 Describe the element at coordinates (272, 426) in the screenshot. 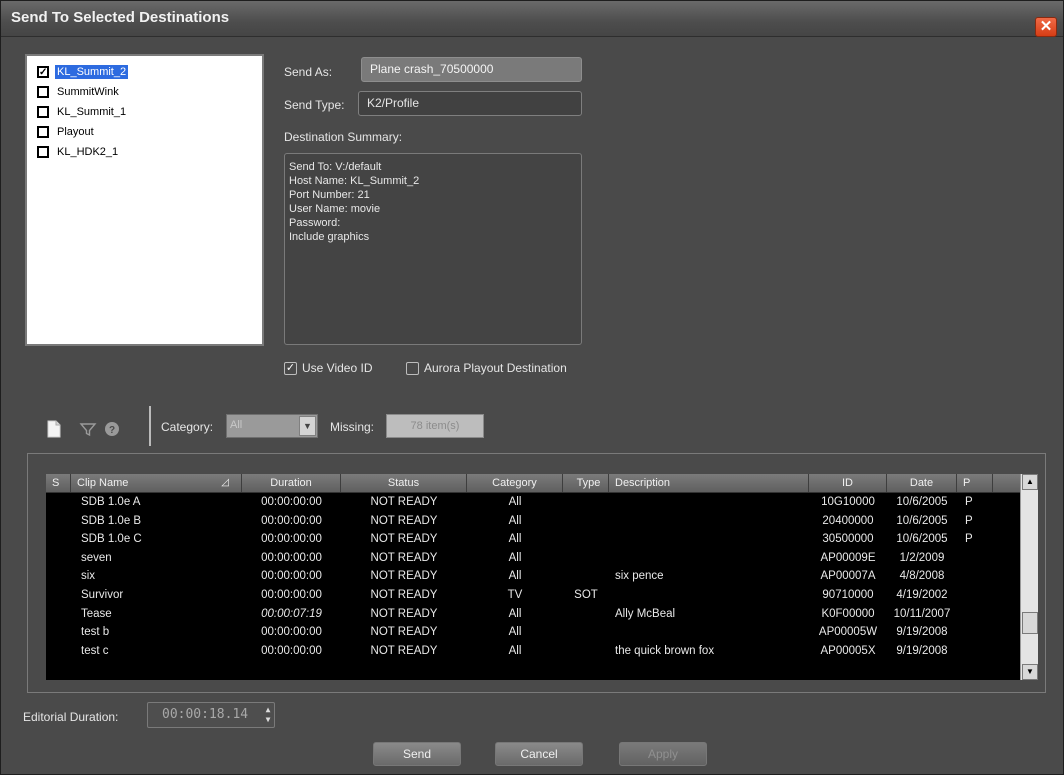

I see `category-select: All ▼` at that location.